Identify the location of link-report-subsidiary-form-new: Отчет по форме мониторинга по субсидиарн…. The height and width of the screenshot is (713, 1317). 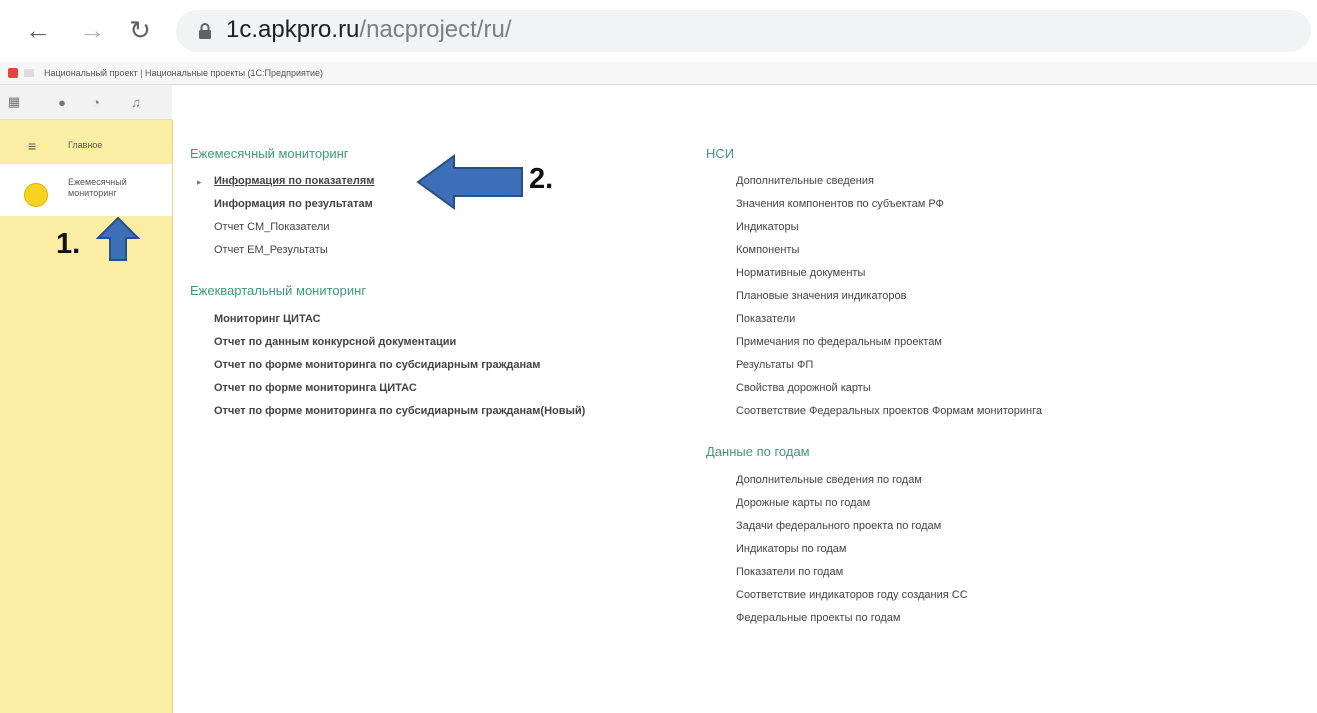
(399, 411).